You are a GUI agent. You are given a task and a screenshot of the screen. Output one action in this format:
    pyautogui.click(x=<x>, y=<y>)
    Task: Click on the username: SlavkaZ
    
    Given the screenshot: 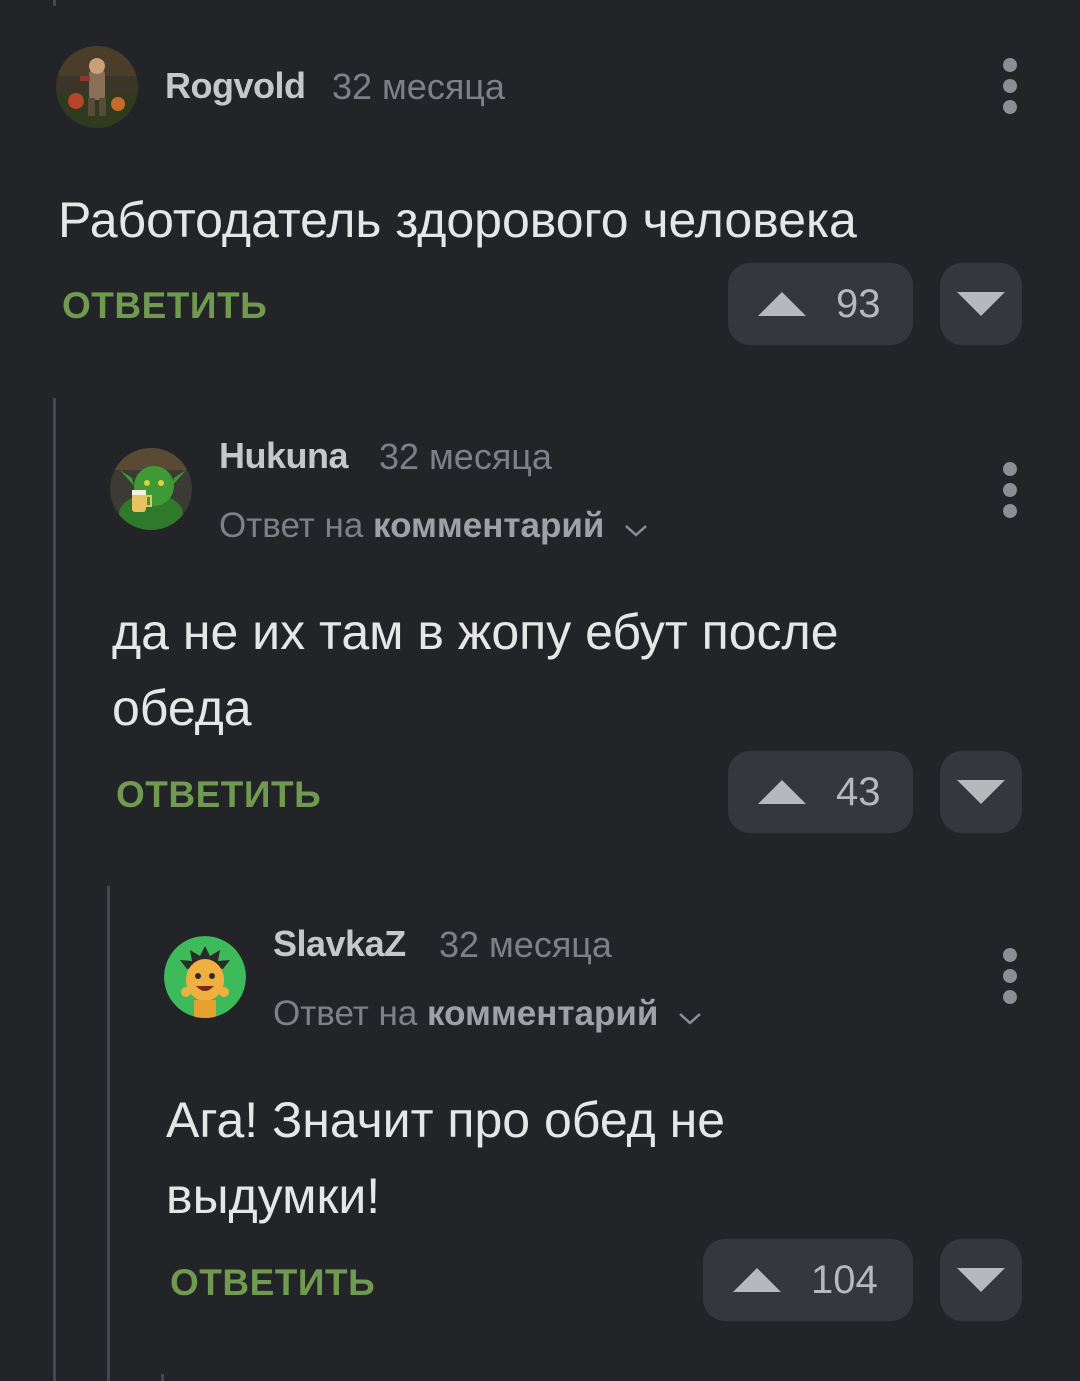 What is the action you would take?
    pyautogui.click(x=339, y=944)
    